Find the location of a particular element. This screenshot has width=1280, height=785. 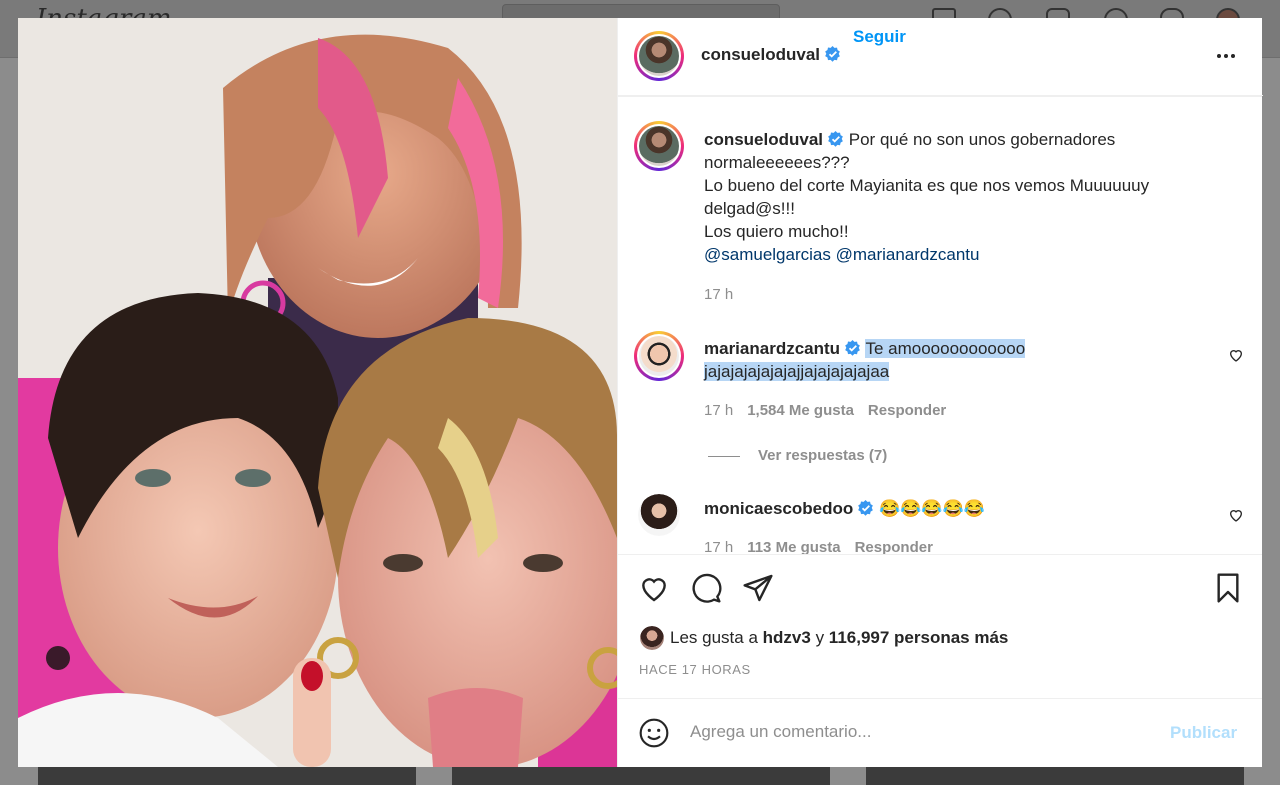

comment-body: monicaescobedoo 😂😂😂😂😂 is located at coordinates (954, 508).